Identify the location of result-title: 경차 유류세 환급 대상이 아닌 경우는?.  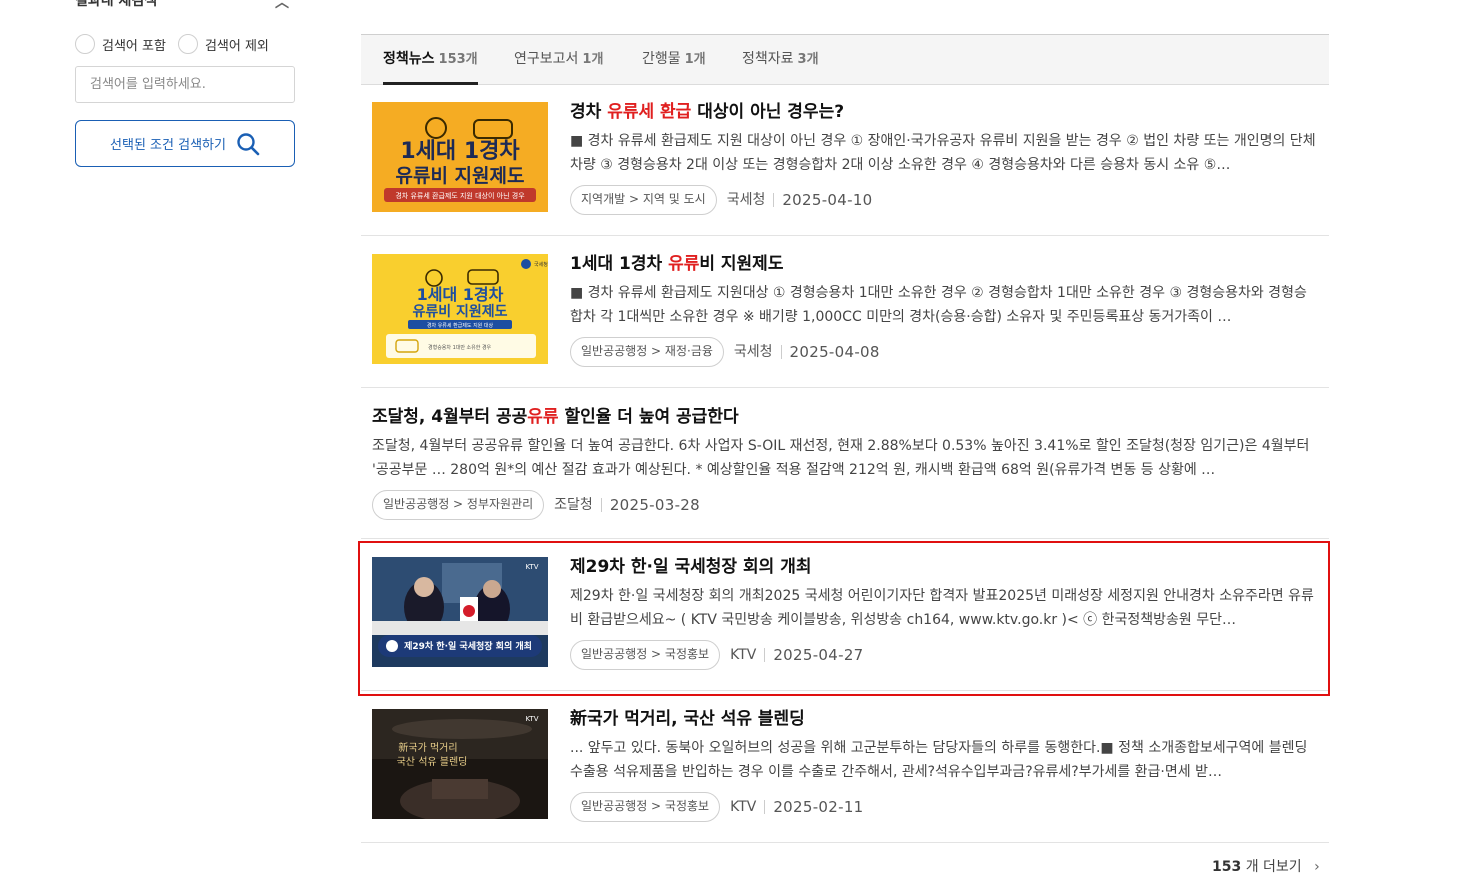
(943, 112).